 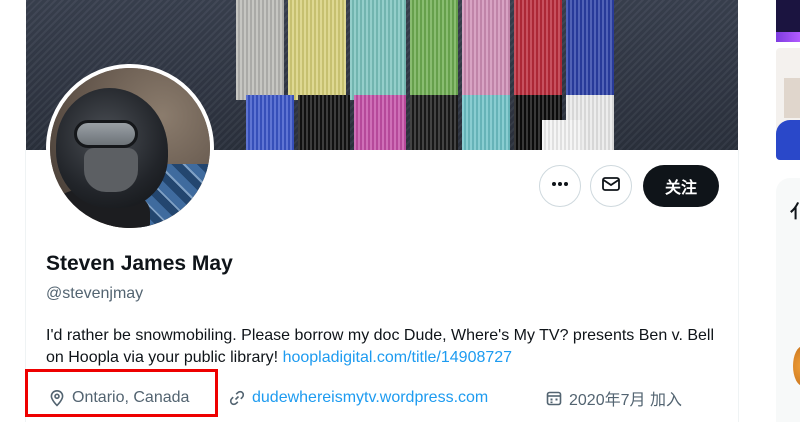 I want to click on profile-handle: @stevenjmay, so click(x=95, y=293).